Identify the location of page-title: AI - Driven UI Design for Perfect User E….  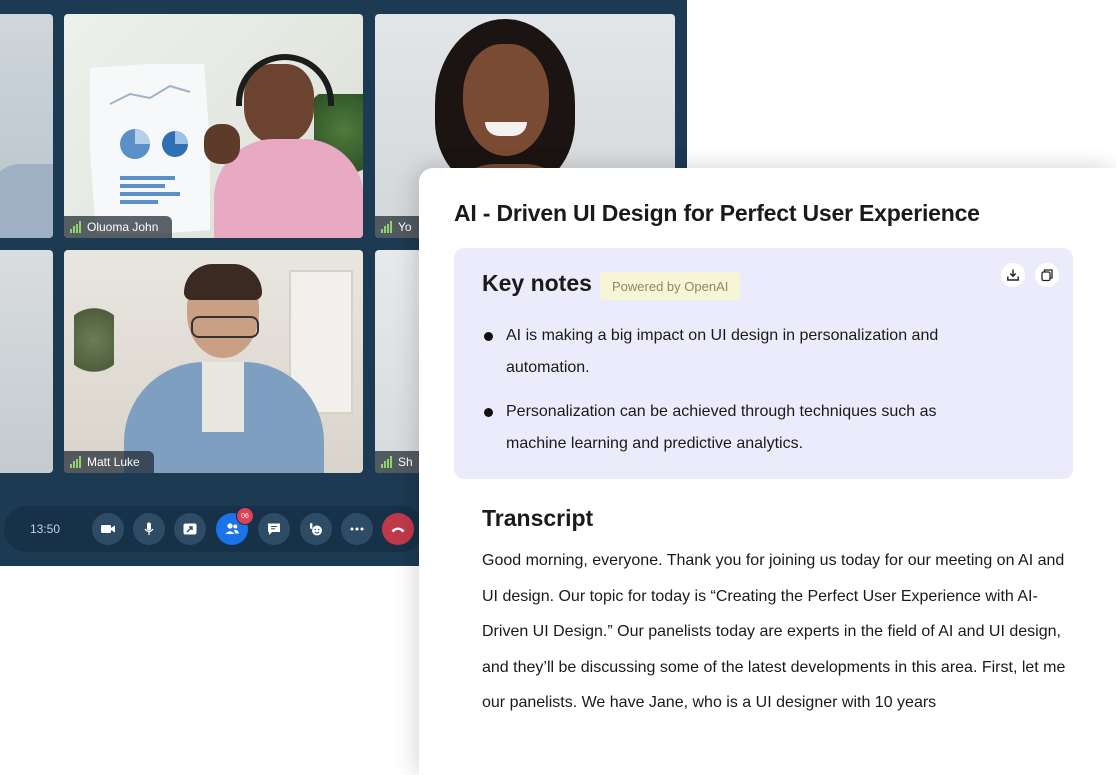
(717, 213).